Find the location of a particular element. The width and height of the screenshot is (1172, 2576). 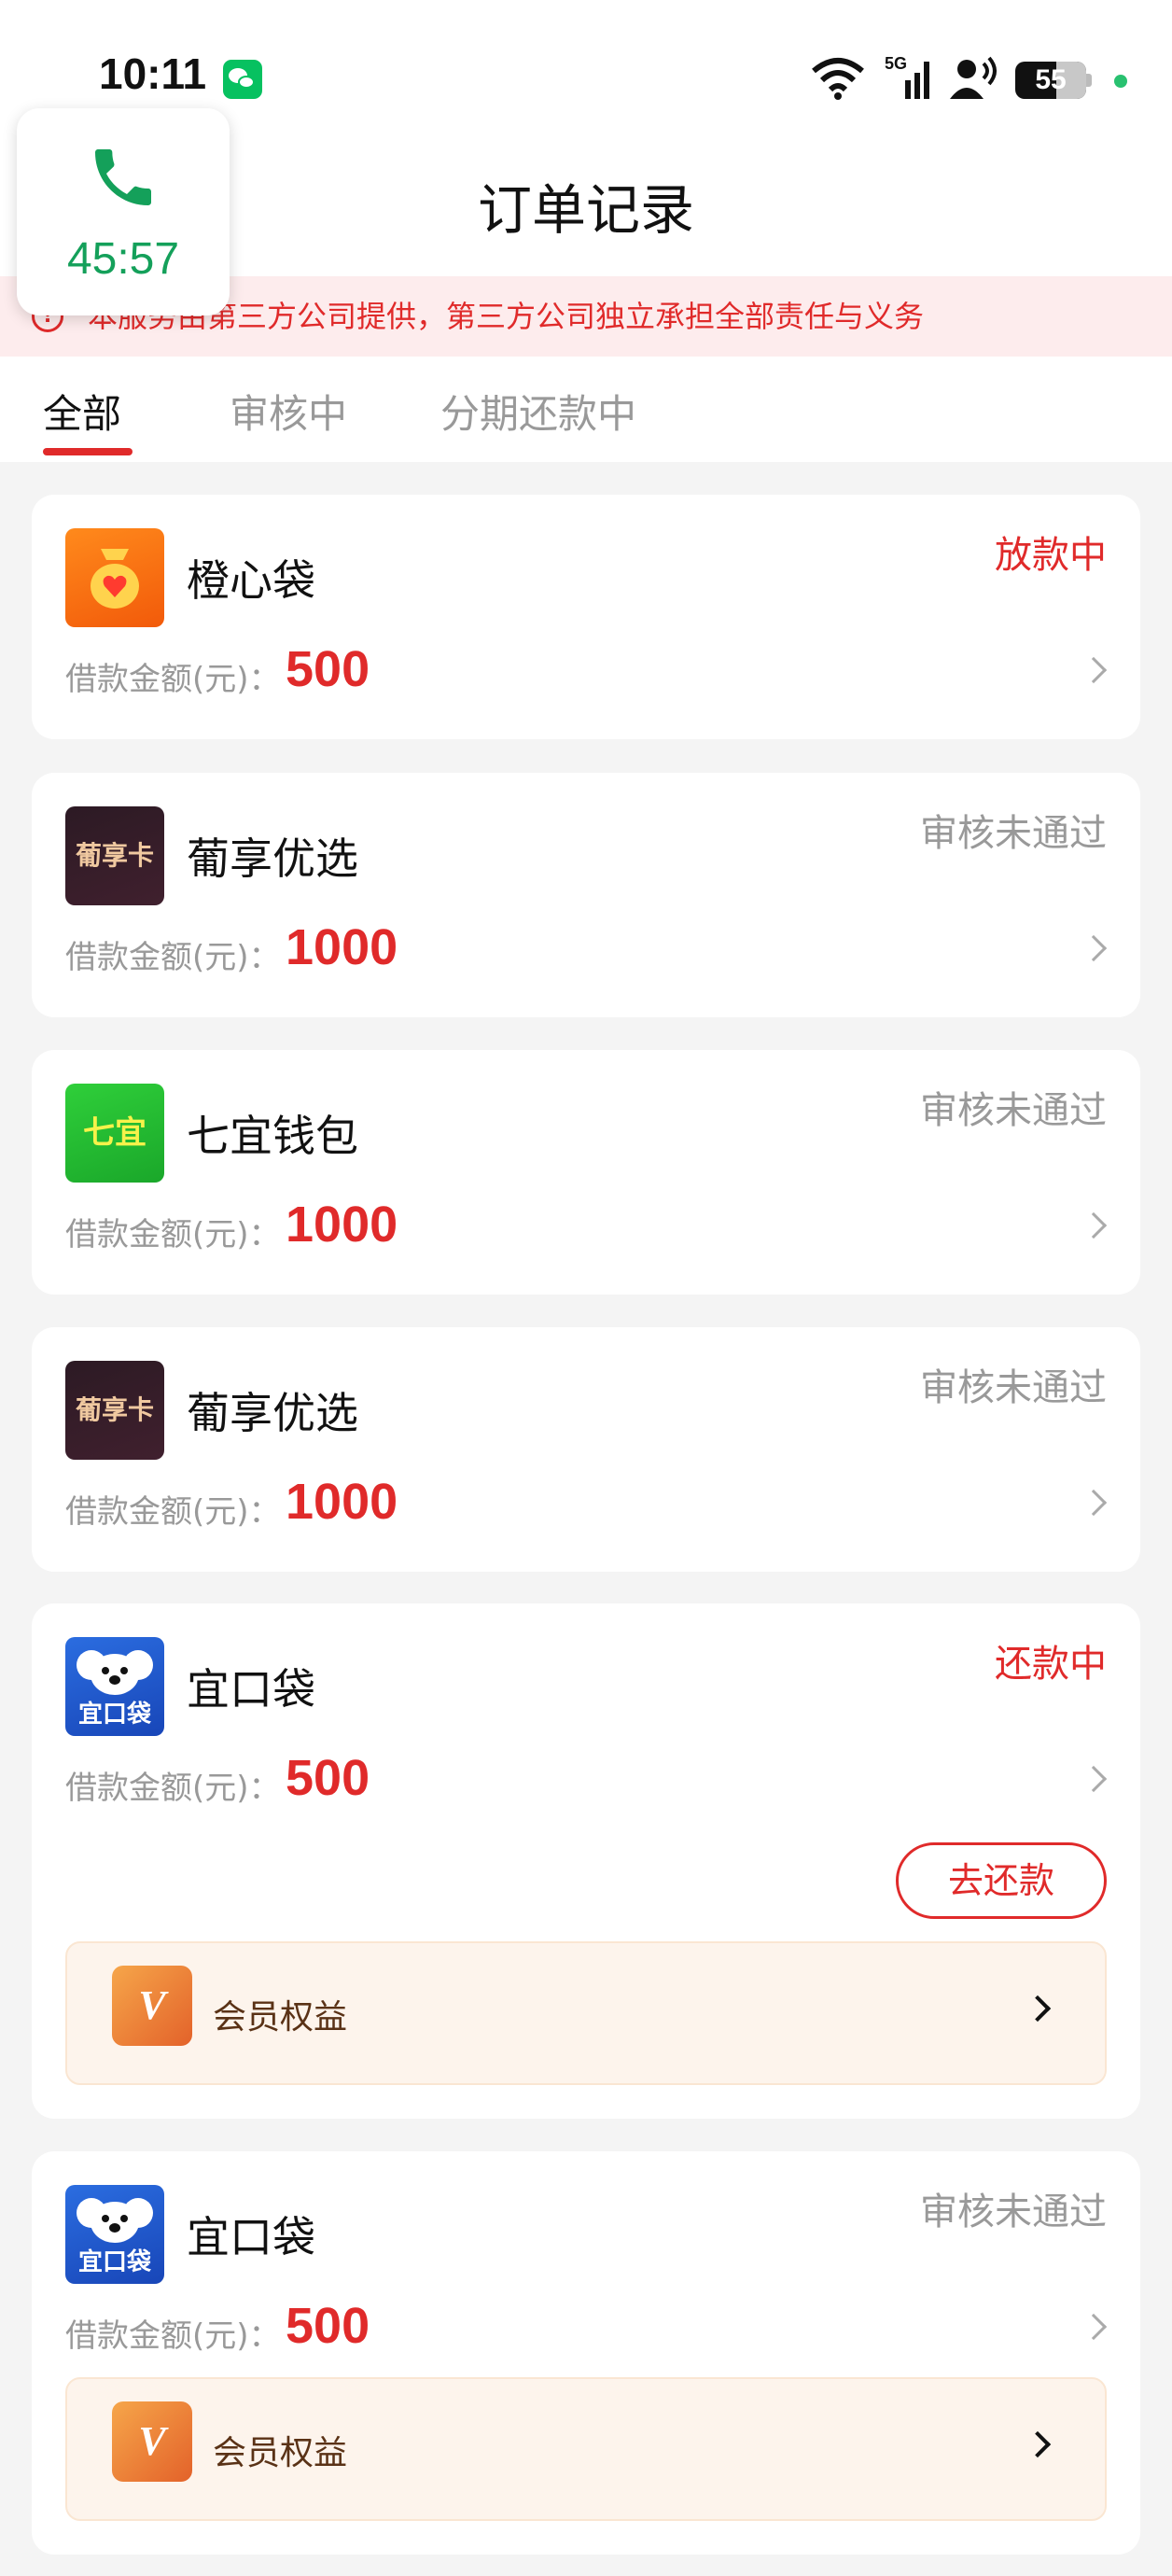

repay-button: 去还款 is located at coordinates (1001, 1880).